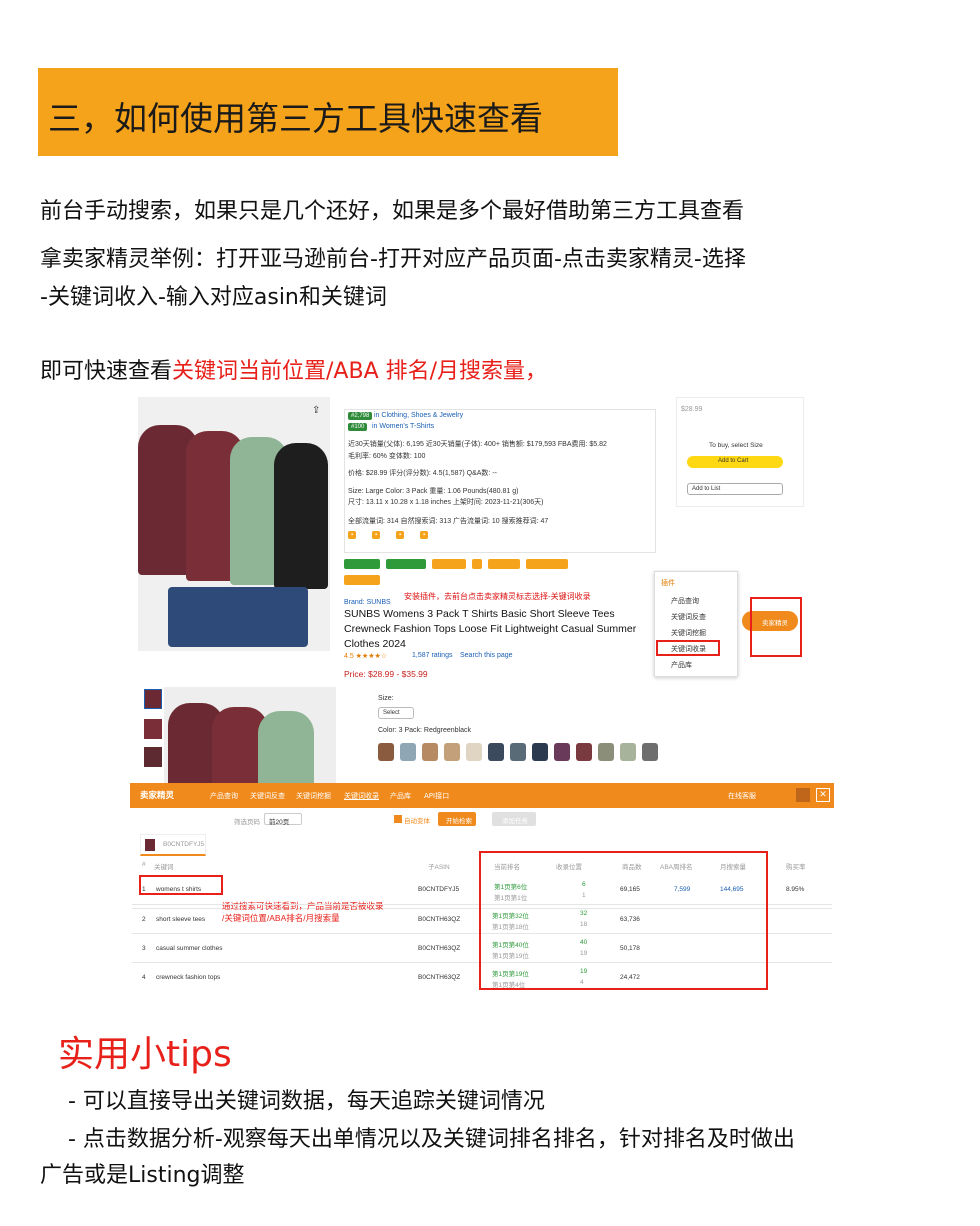  I want to click on to-buy-text: To buy, select Size, so click(736, 445).